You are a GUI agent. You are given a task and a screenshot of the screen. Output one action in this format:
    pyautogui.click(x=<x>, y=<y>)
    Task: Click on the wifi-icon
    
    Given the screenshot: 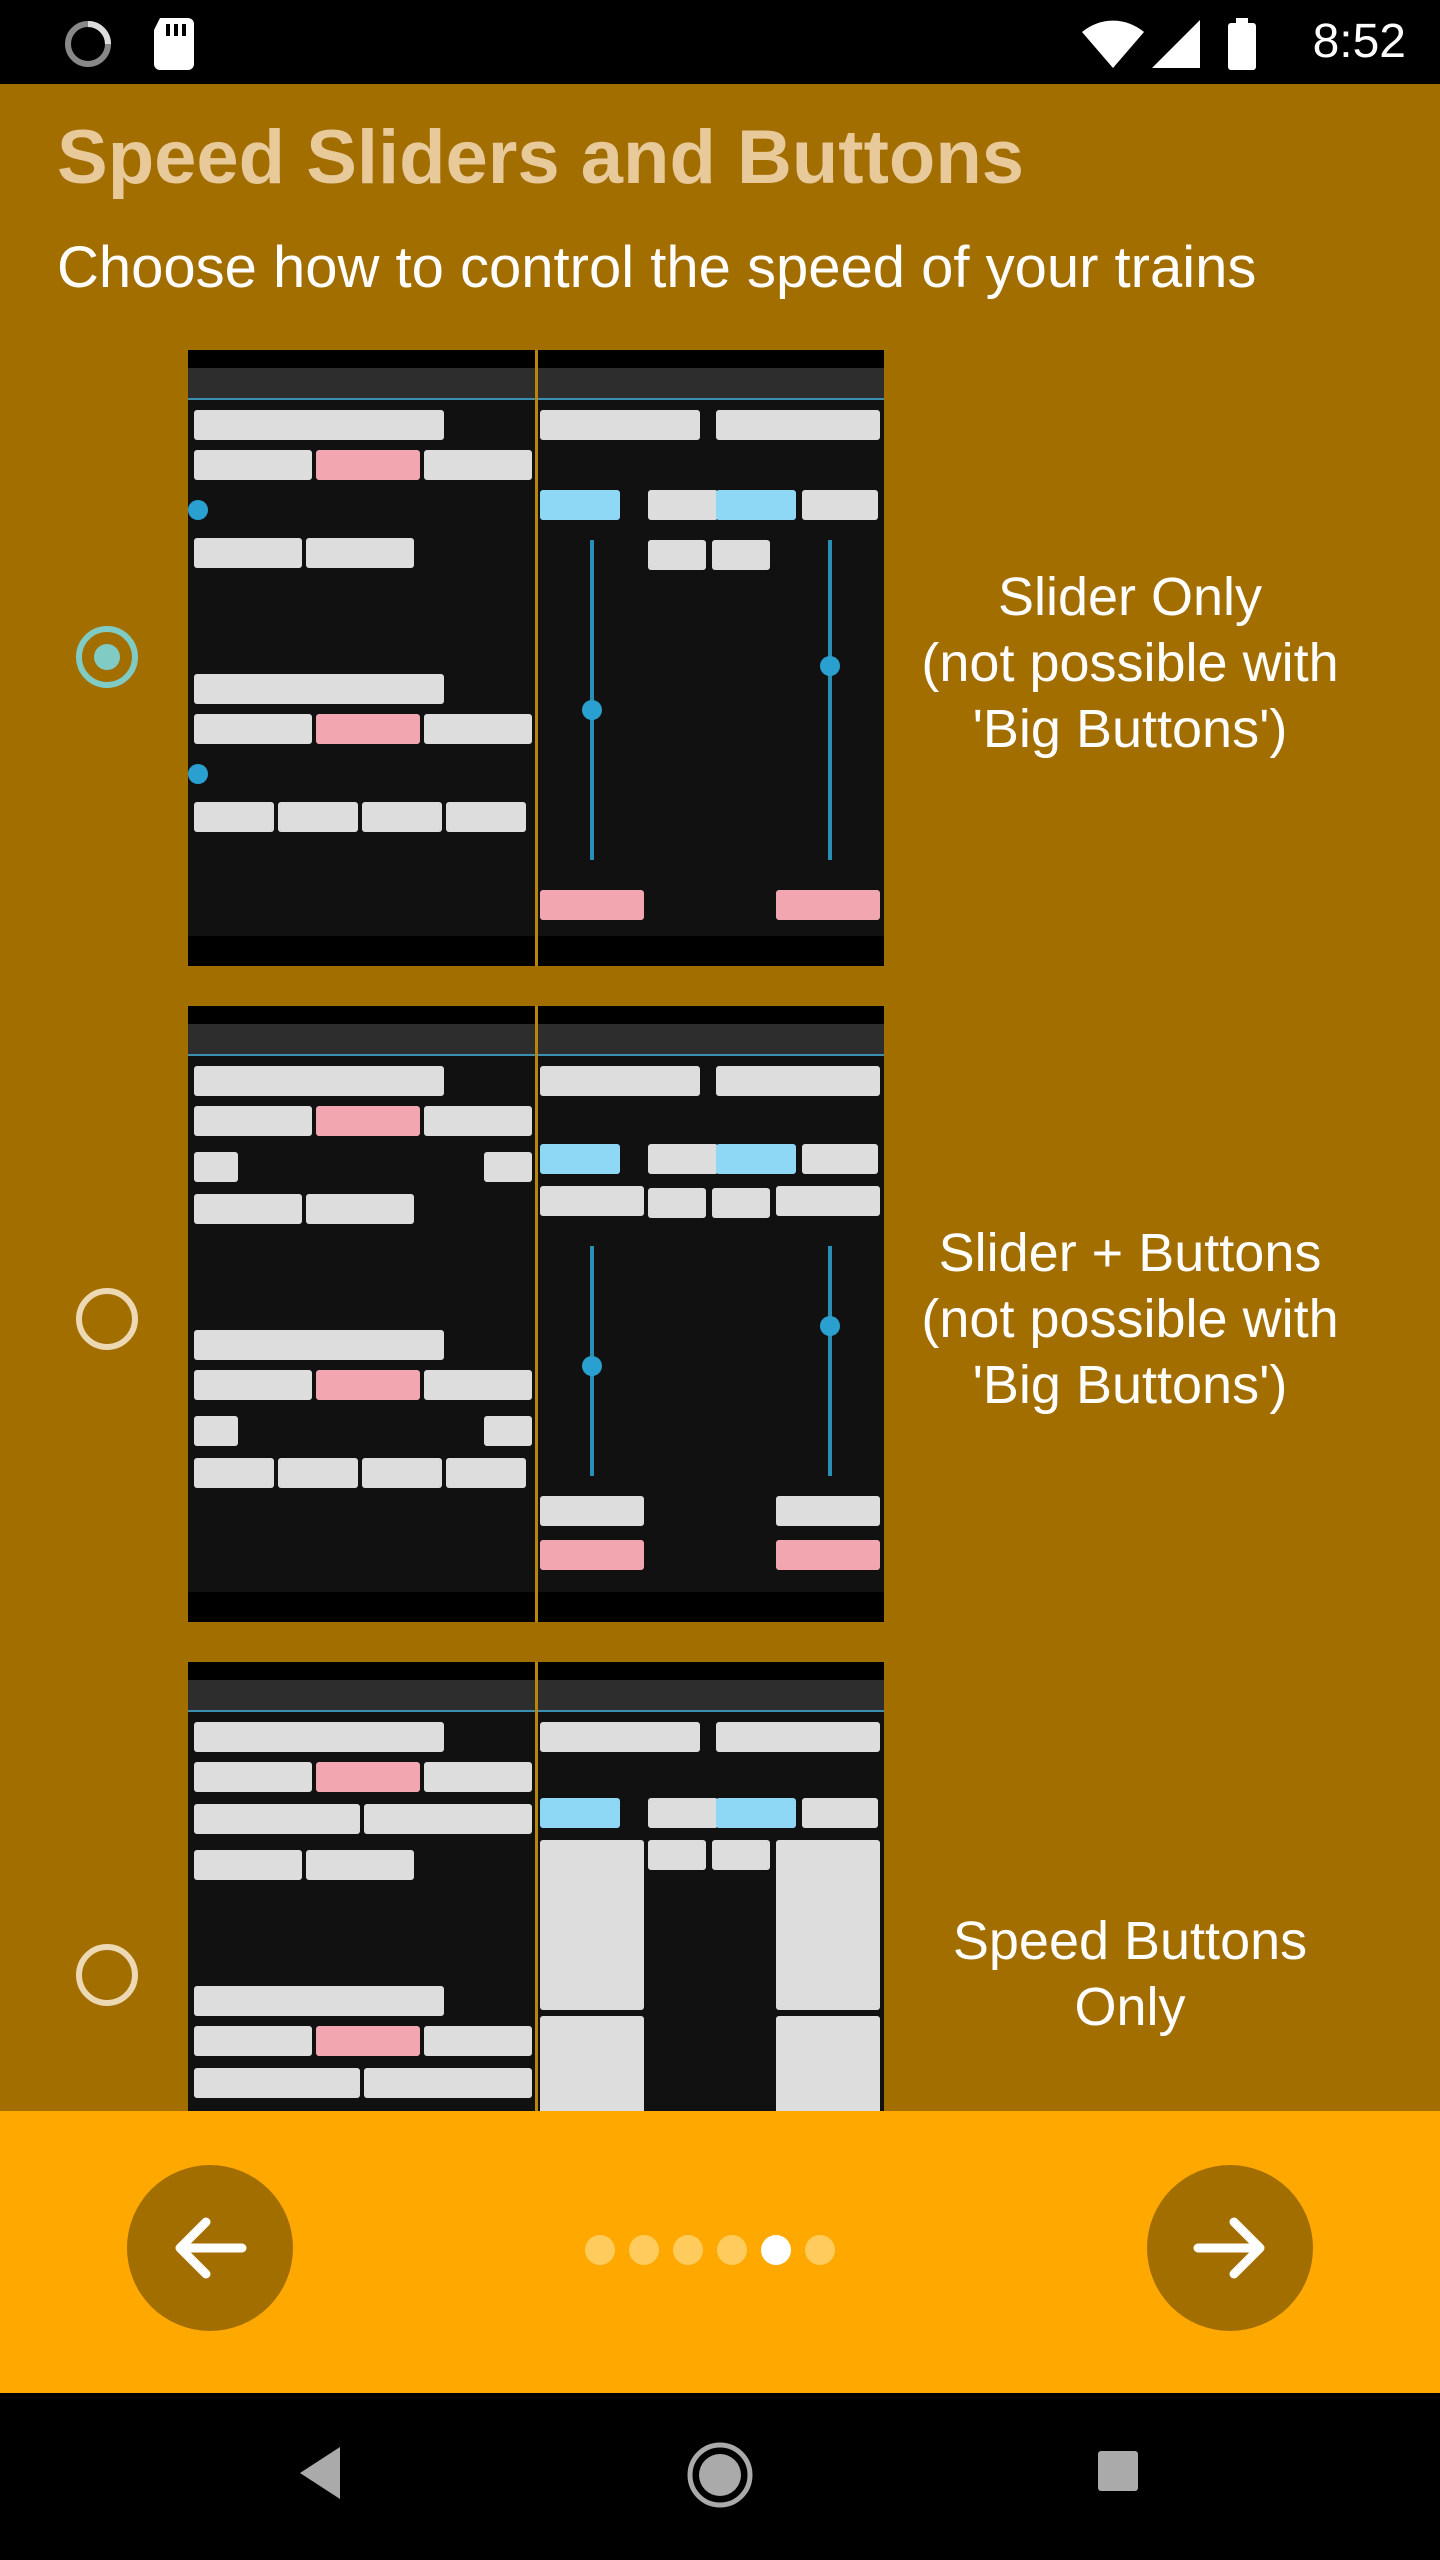 What is the action you would take?
    pyautogui.click(x=1113, y=44)
    